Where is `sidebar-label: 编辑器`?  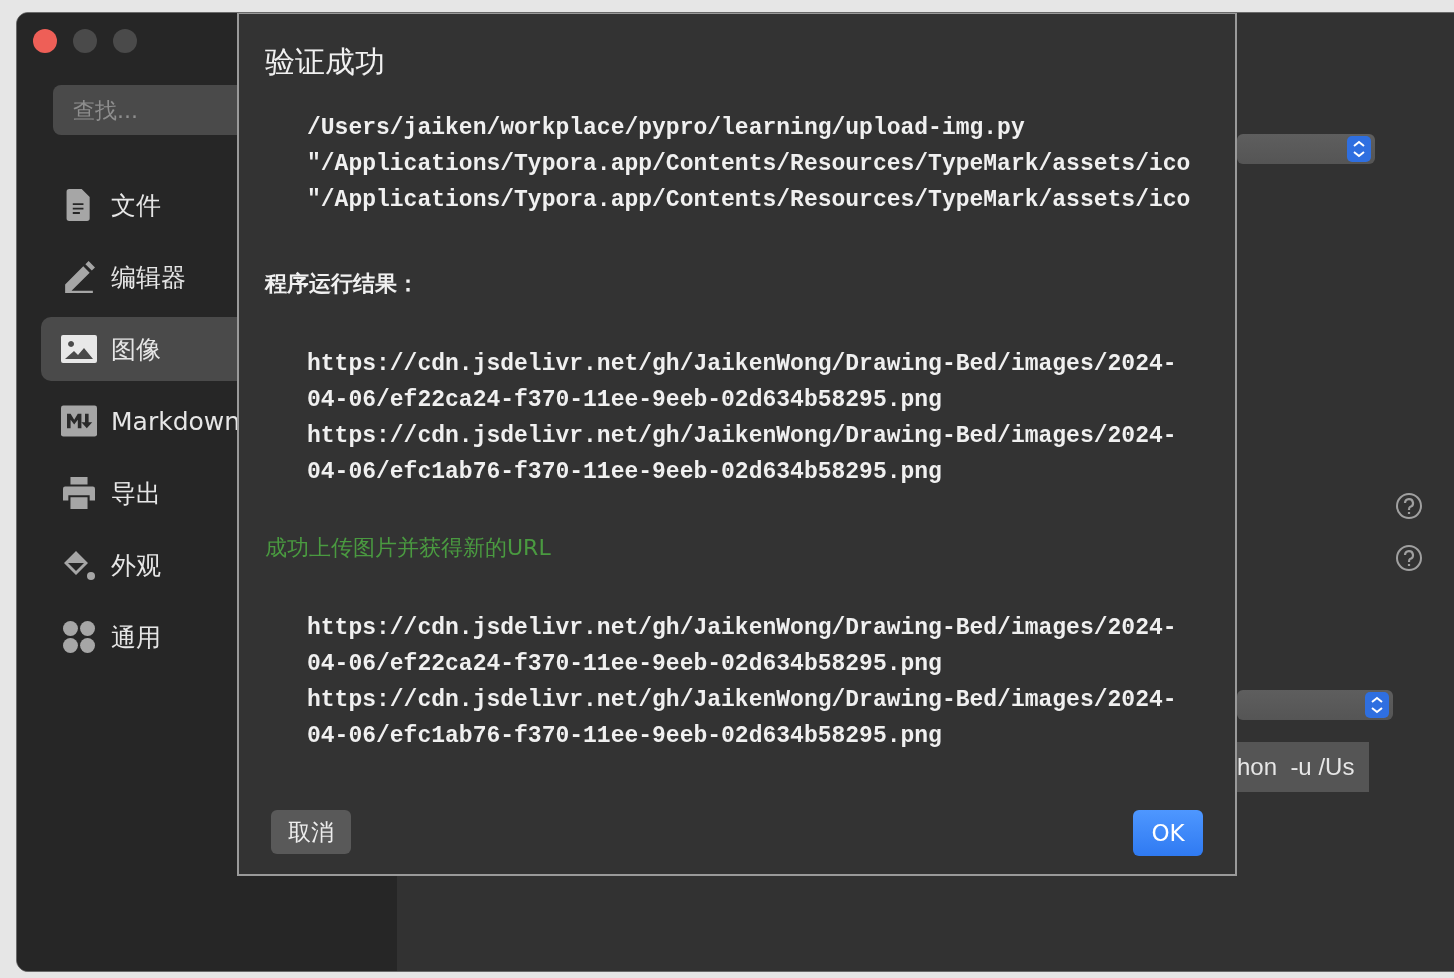
sidebar-label: 编辑器 is located at coordinates (148, 277).